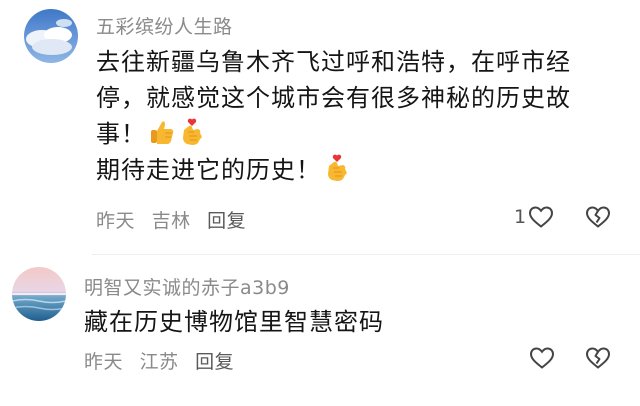 Image resolution: width=640 pixels, height=406 pixels. Describe the element at coordinates (171, 221) in the screenshot. I see `comment-location: 吉林` at that location.